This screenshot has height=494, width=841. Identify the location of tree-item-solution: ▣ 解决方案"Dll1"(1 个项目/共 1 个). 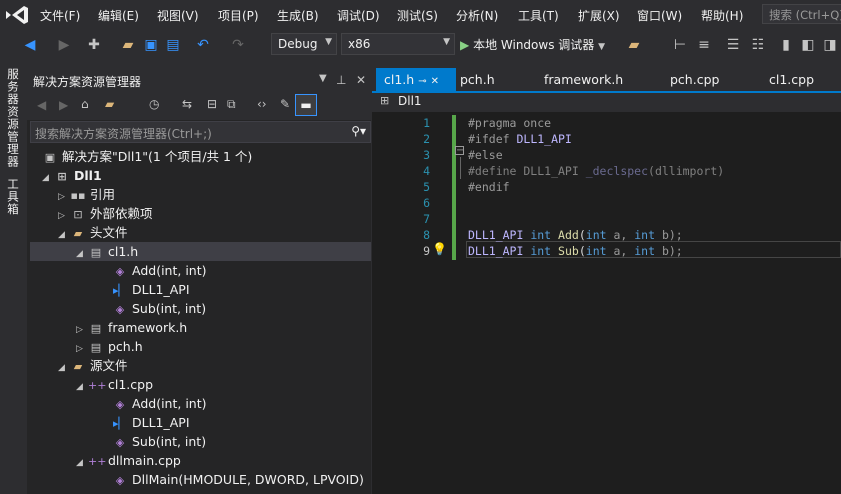
(141, 156).